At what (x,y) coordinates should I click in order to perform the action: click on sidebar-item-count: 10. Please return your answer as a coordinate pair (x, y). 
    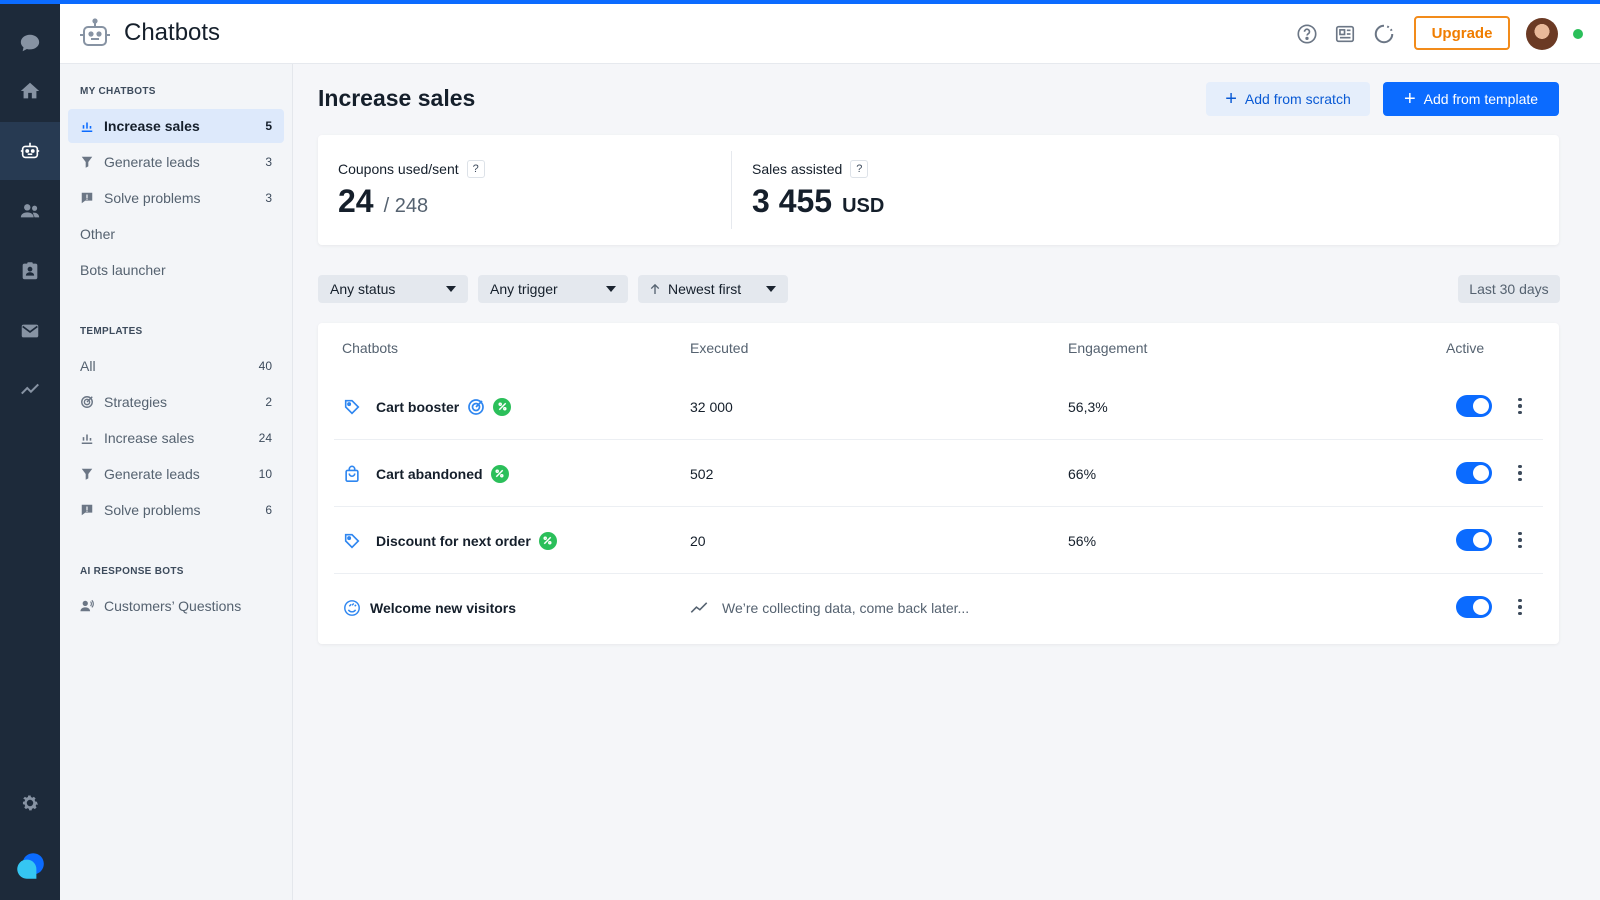
    Looking at the image, I should click on (265, 474).